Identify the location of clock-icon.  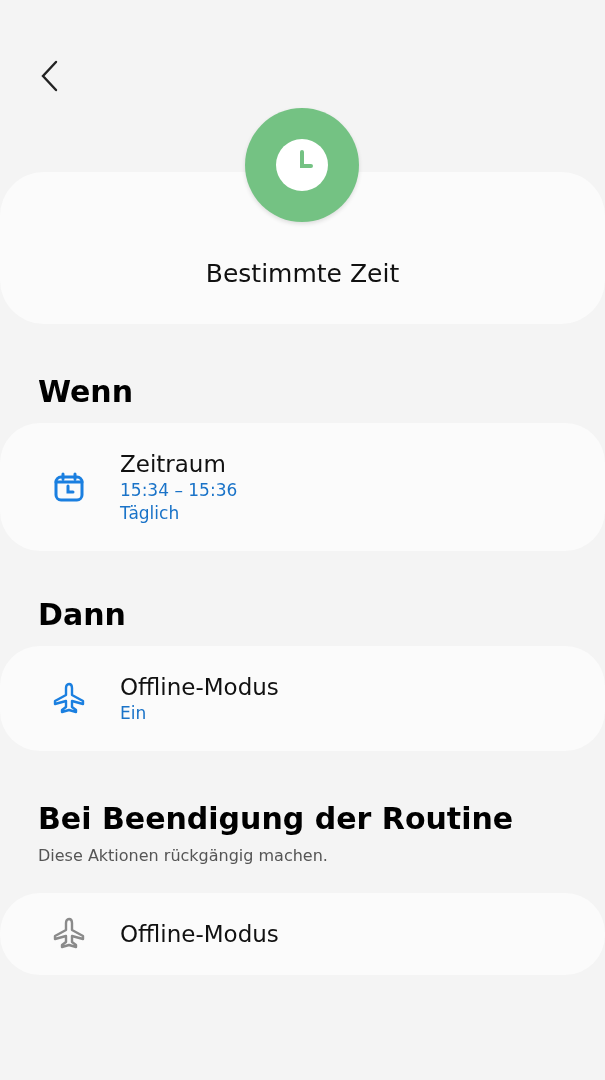
(302, 165).